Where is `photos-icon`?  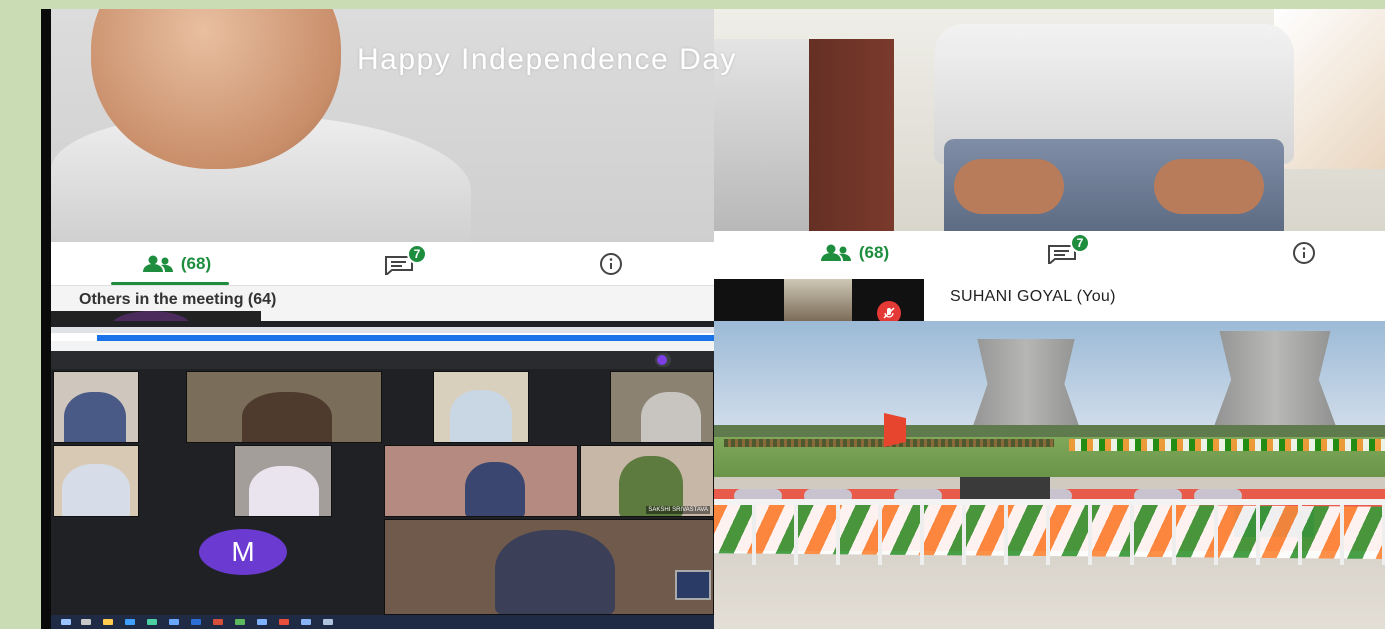
photos-icon is located at coordinates (262, 622).